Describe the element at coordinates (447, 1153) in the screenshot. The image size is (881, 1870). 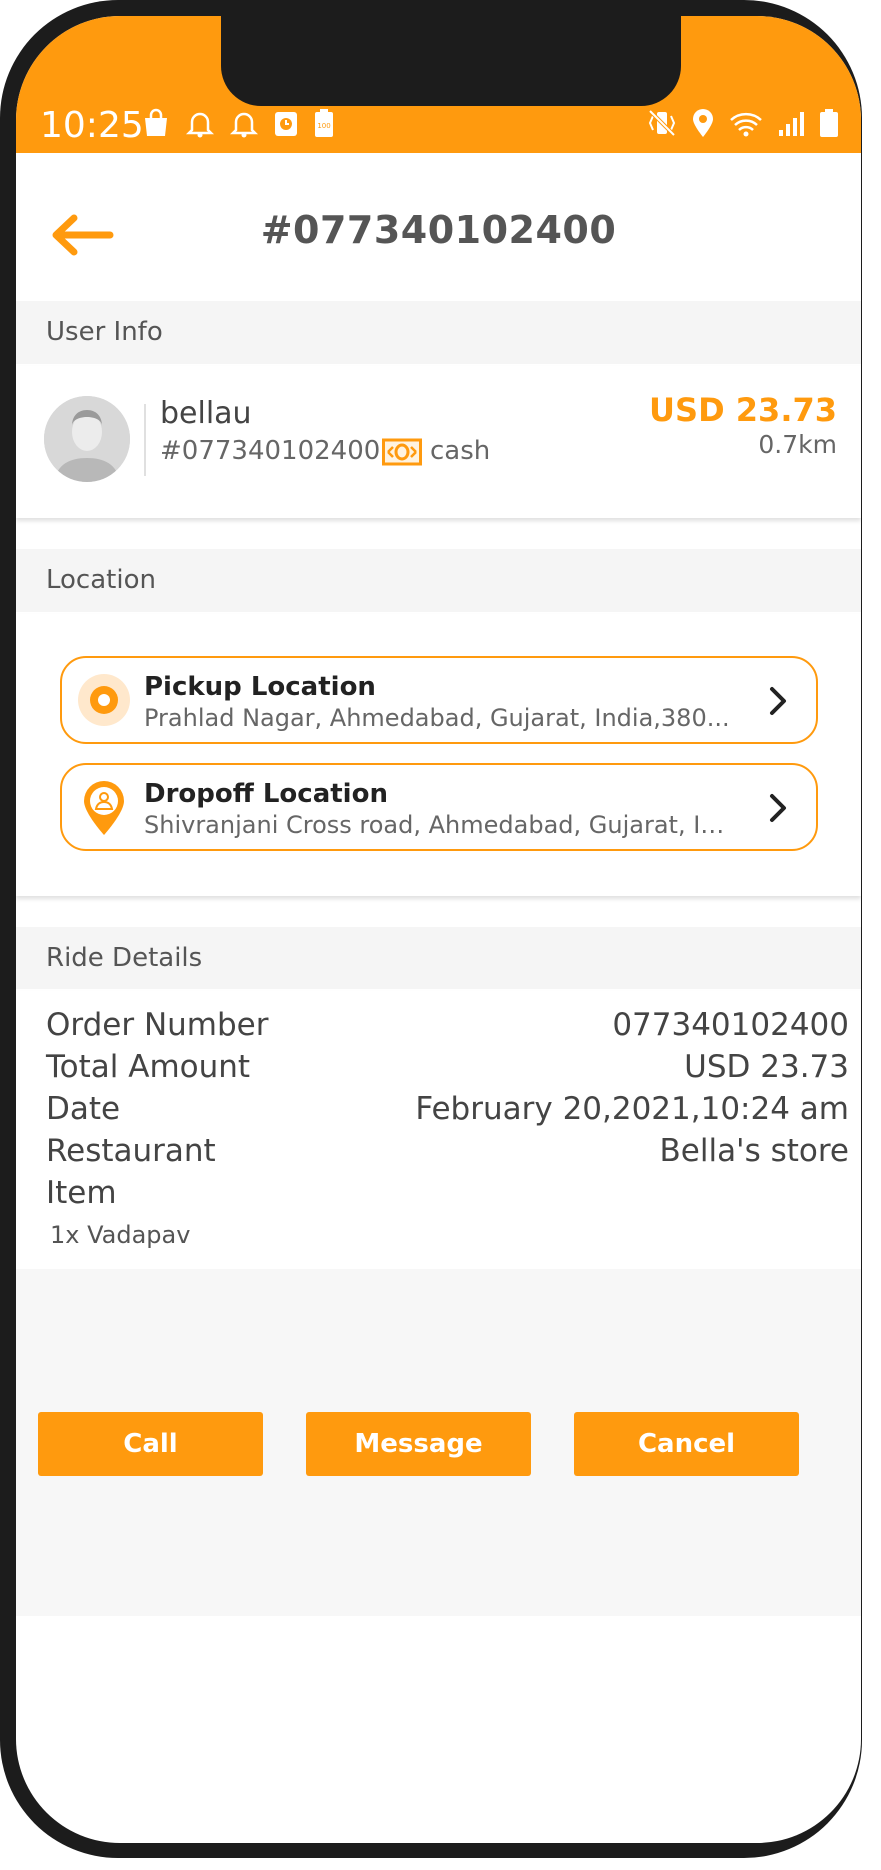
I see `detail-row-restaurant: Restaurant Bella's store` at that location.